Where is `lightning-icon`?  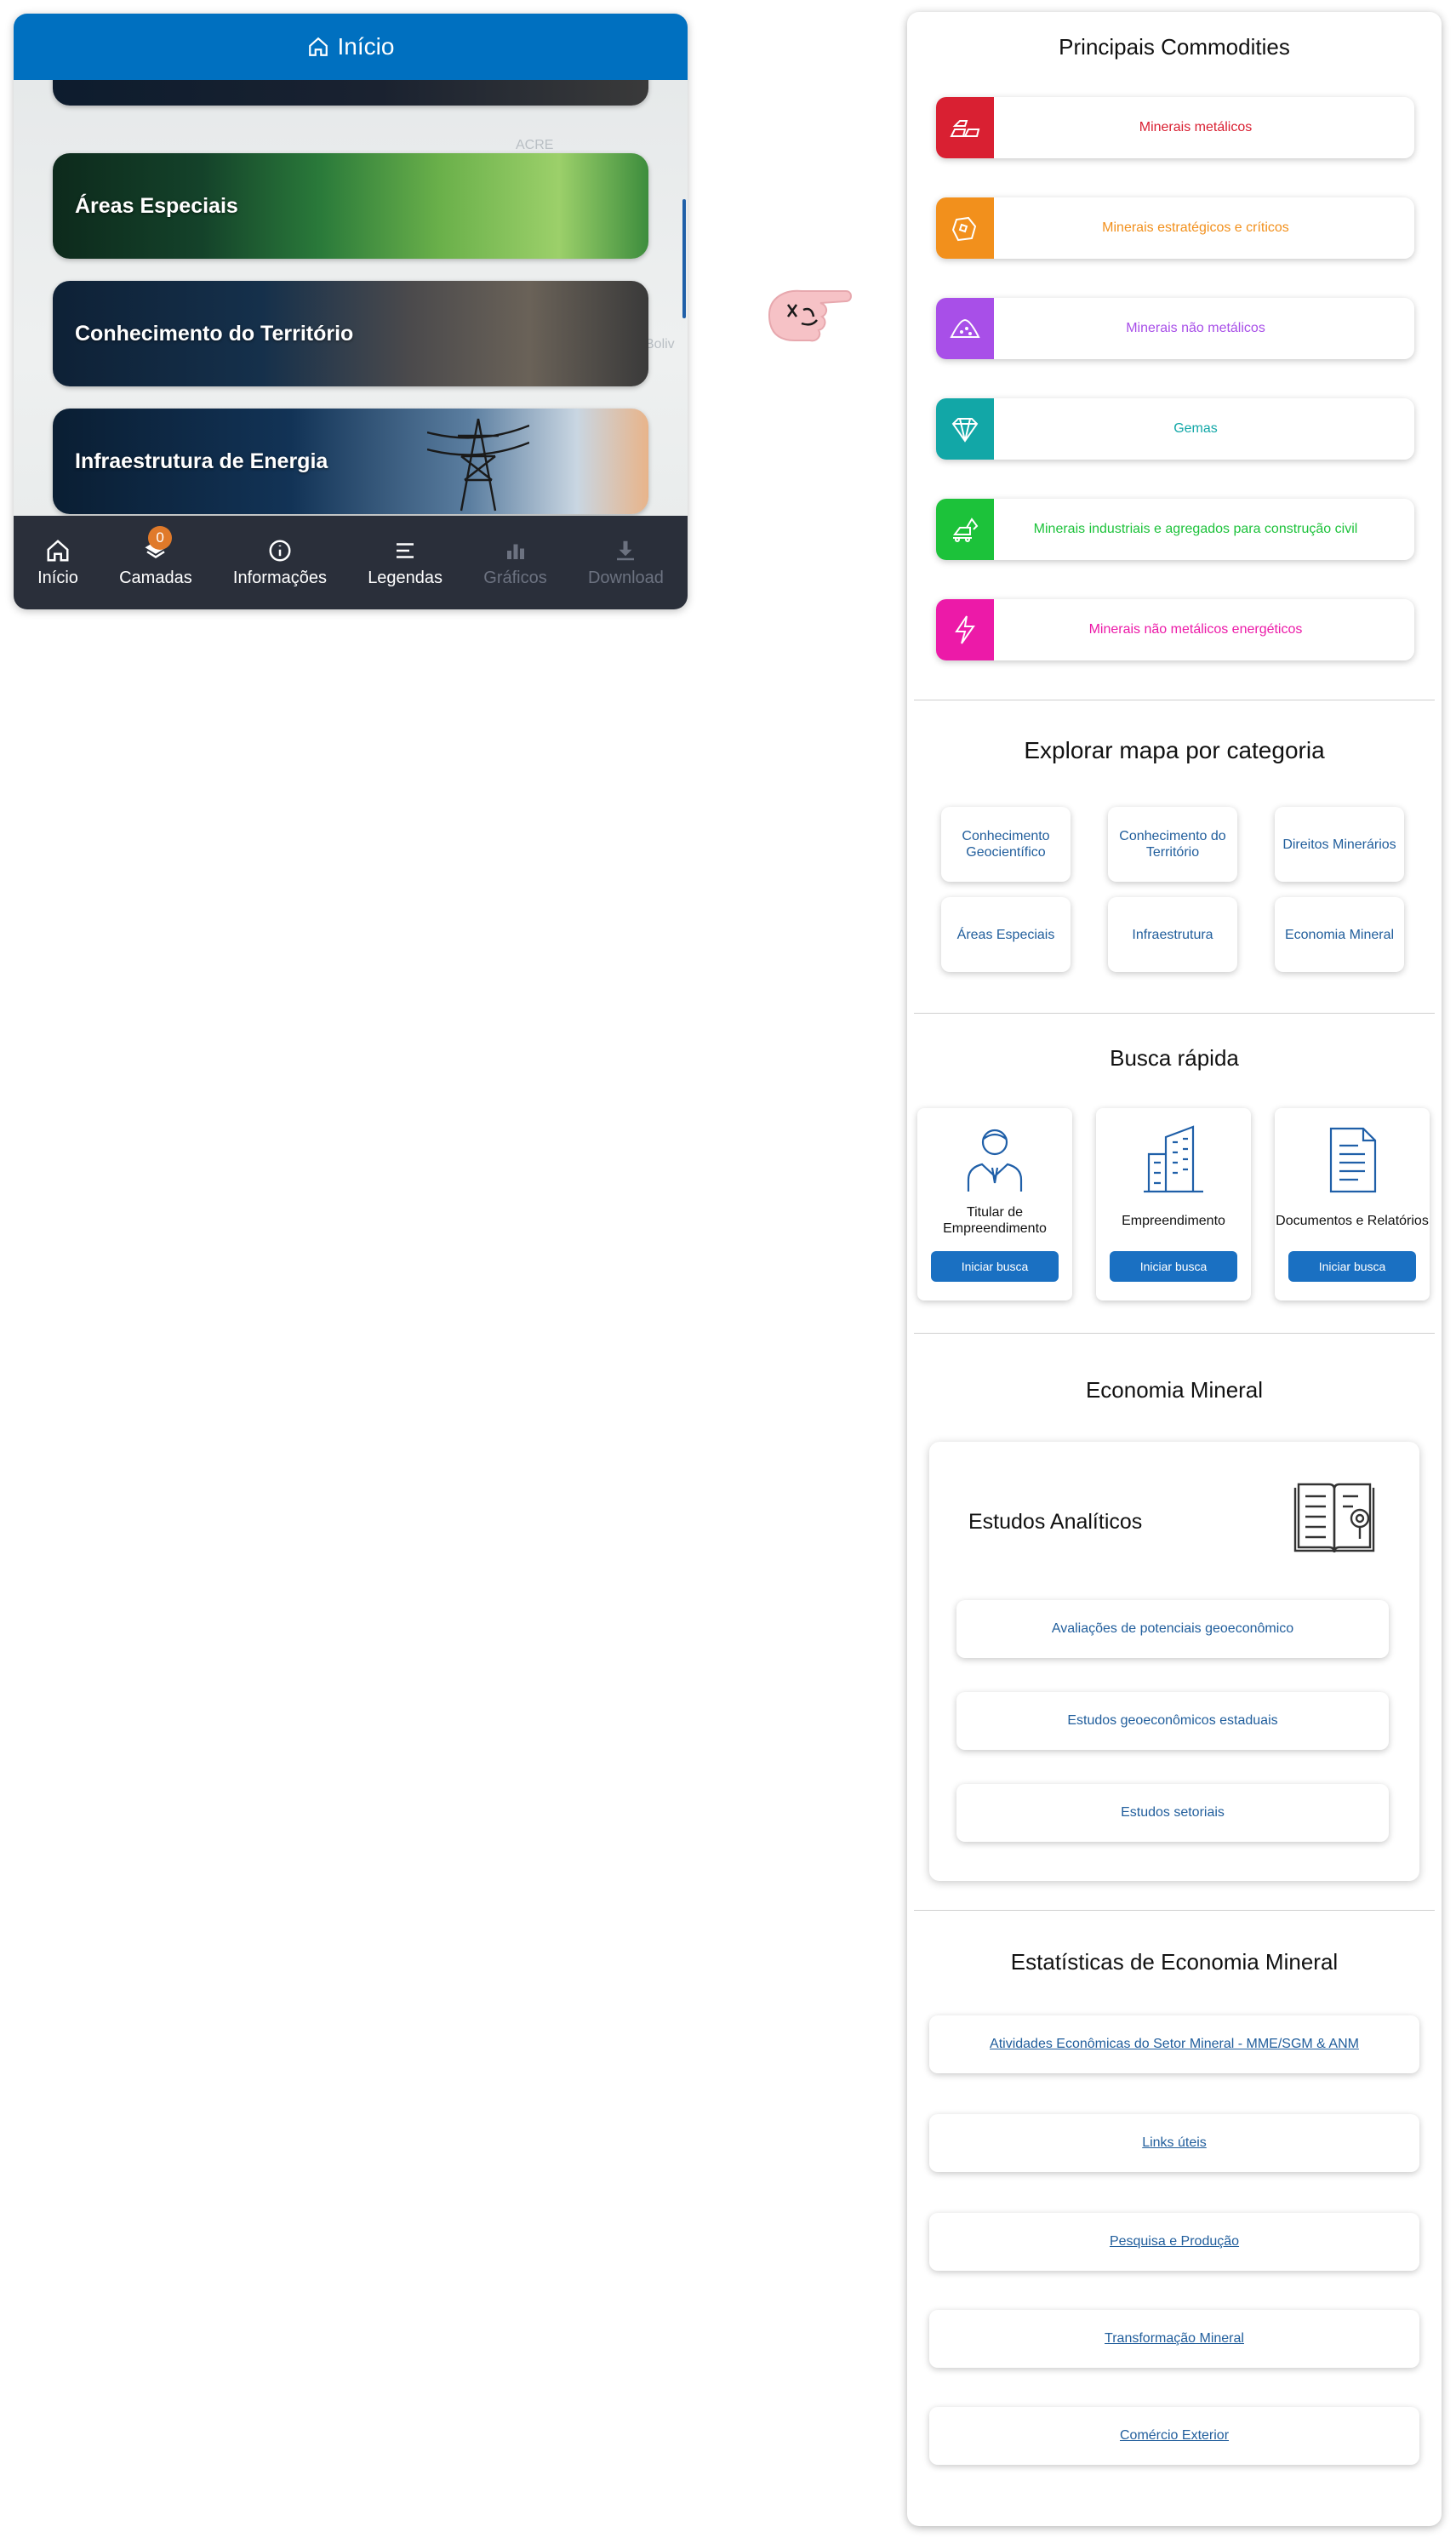
lightning-icon is located at coordinates (965, 629).